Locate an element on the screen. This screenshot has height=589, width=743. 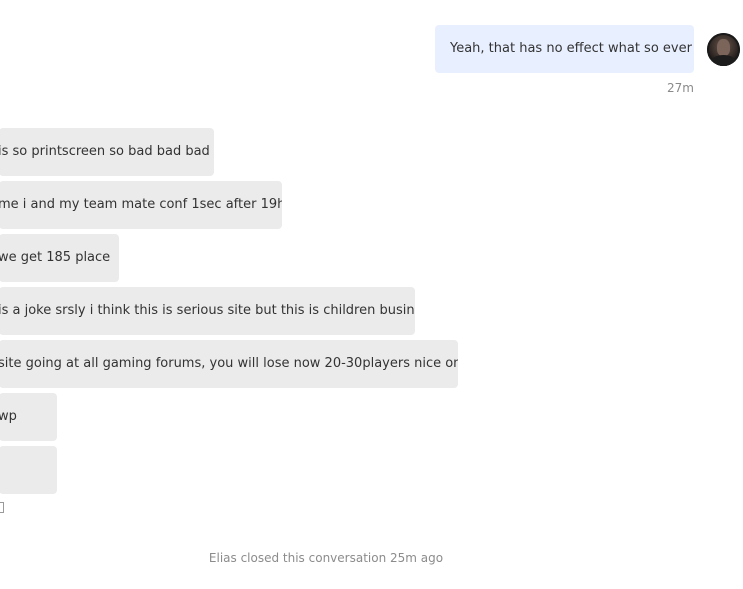
incoming-message-text: wp is located at coordinates (8, 416).